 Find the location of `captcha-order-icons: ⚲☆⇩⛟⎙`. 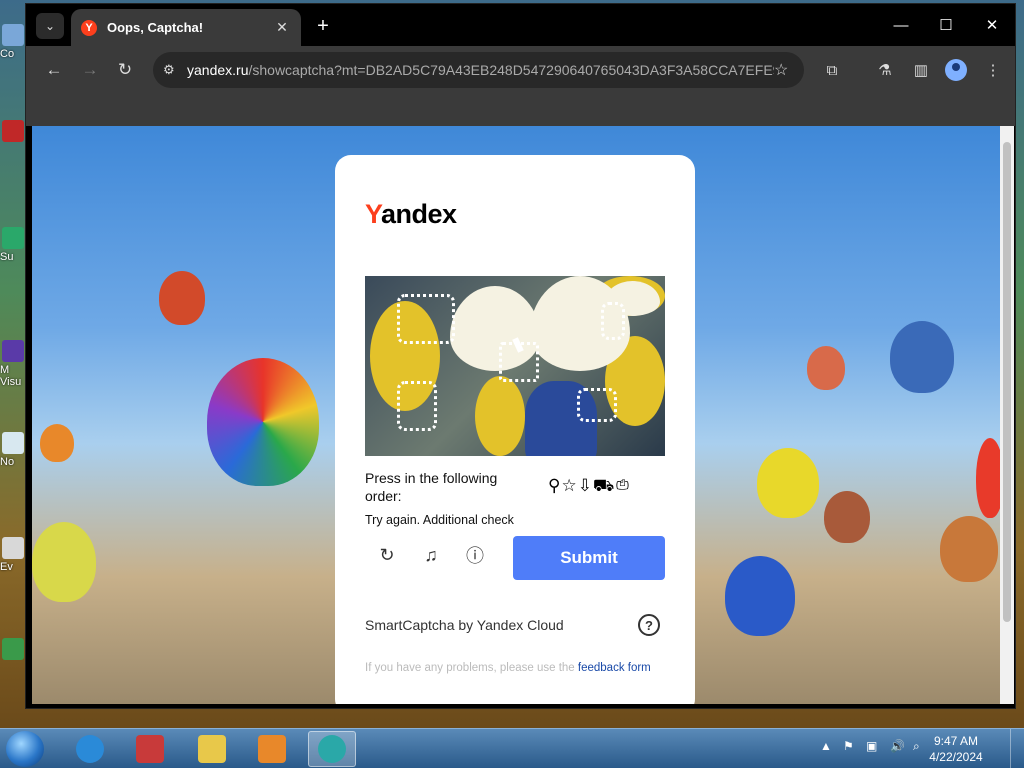

captcha-order-icons: ⚲☆⇩⛟⎙ is located at coordinates (589, 485).